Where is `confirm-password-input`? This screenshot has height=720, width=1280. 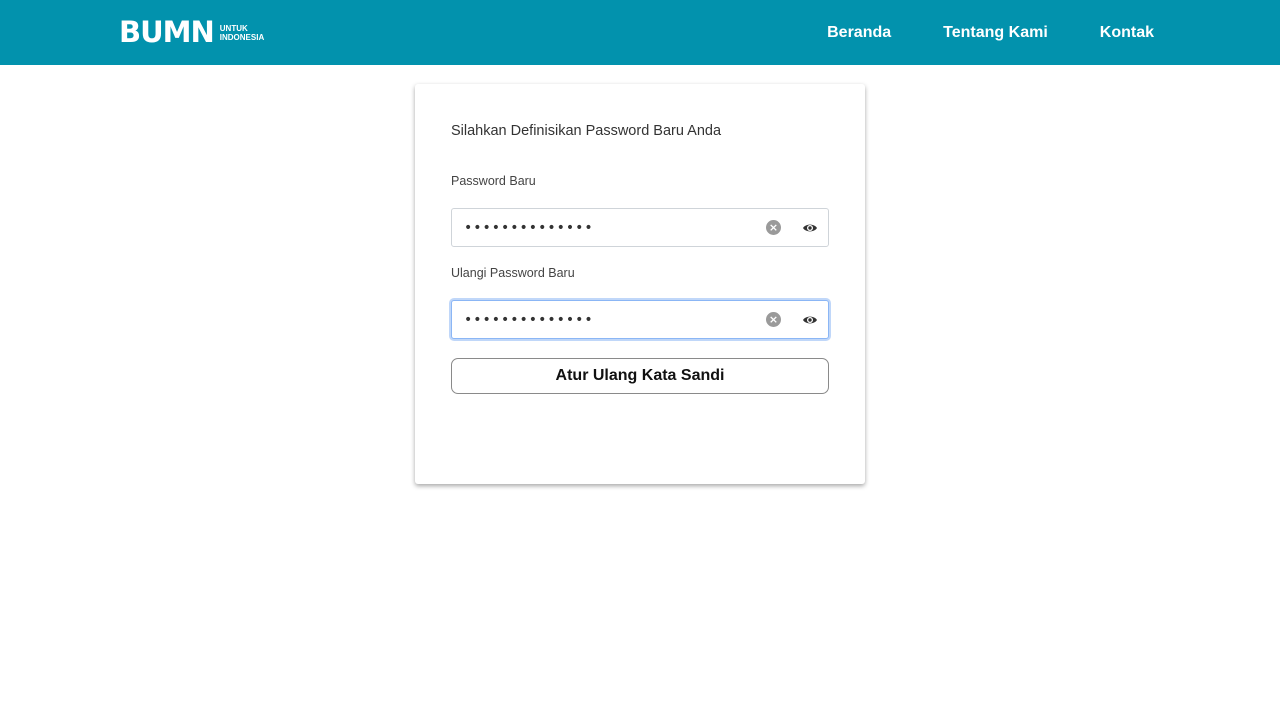
confirm-password-input is located at coordinates (602, 319).